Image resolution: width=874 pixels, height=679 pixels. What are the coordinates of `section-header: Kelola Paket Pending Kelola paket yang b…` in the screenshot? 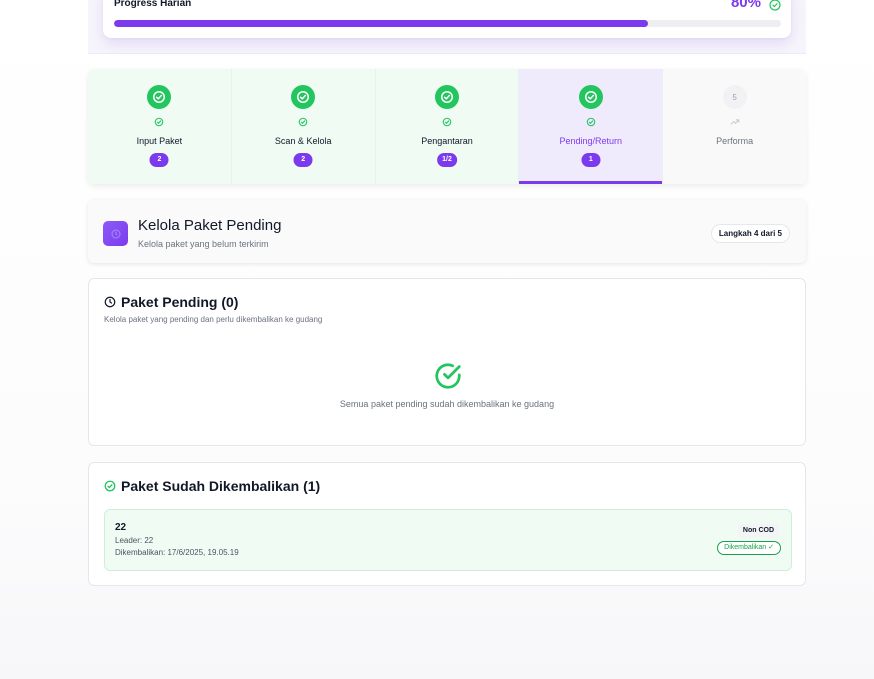 It's located at (447, 231).